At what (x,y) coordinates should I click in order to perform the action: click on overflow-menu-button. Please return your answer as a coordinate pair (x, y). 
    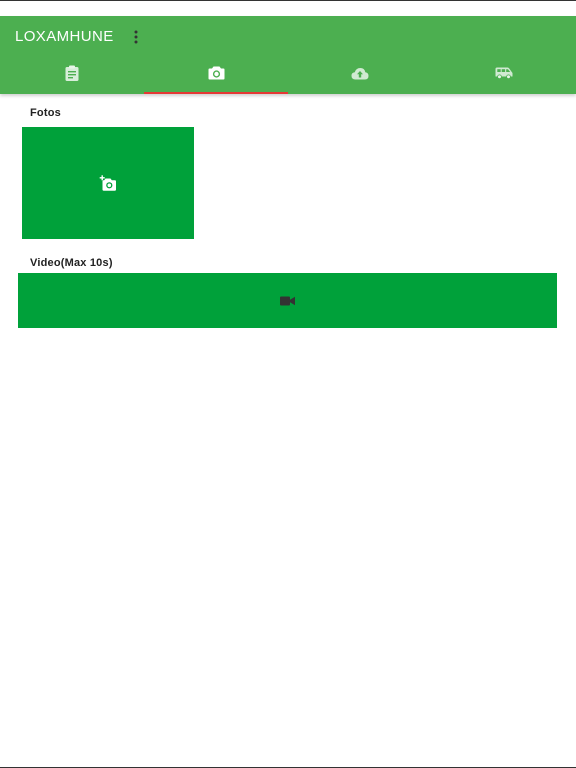
    Looking at the image, I should click on (136, 37).